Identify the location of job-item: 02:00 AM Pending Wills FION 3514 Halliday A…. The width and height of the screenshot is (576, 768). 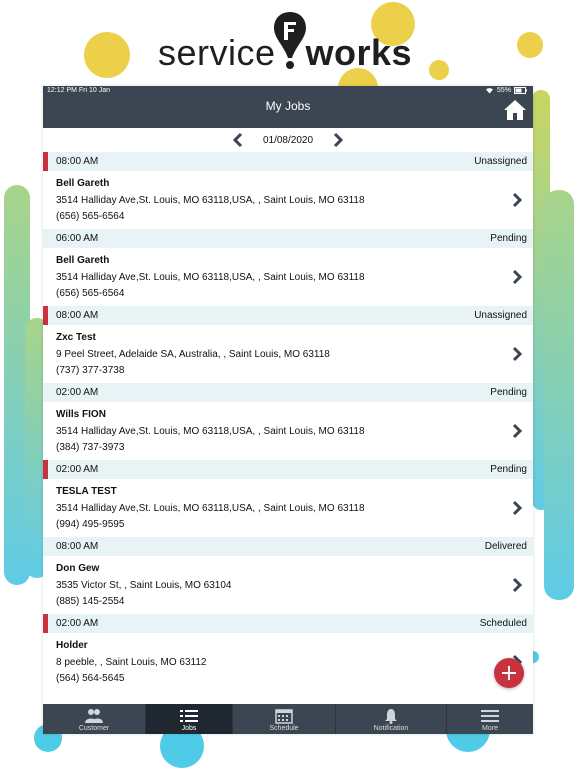
(288, 421).